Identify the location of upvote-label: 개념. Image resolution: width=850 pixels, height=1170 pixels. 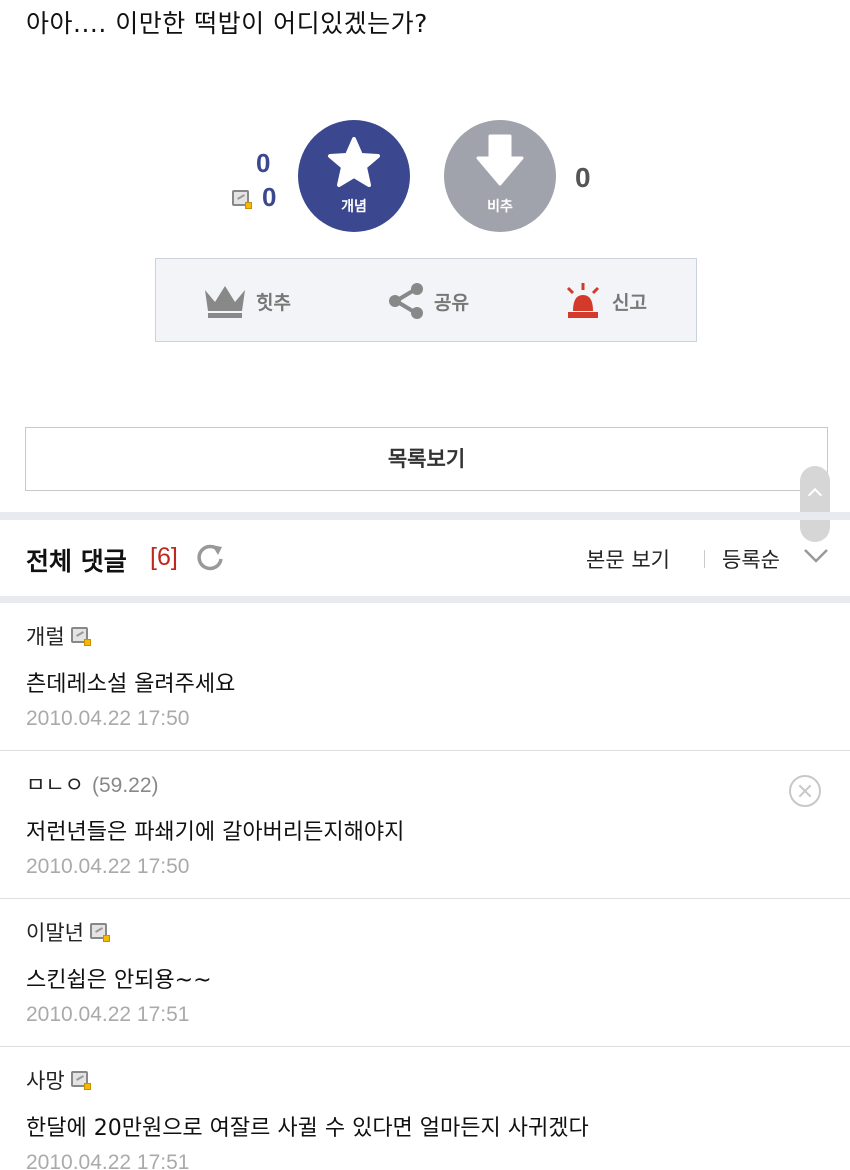
(354, 207).